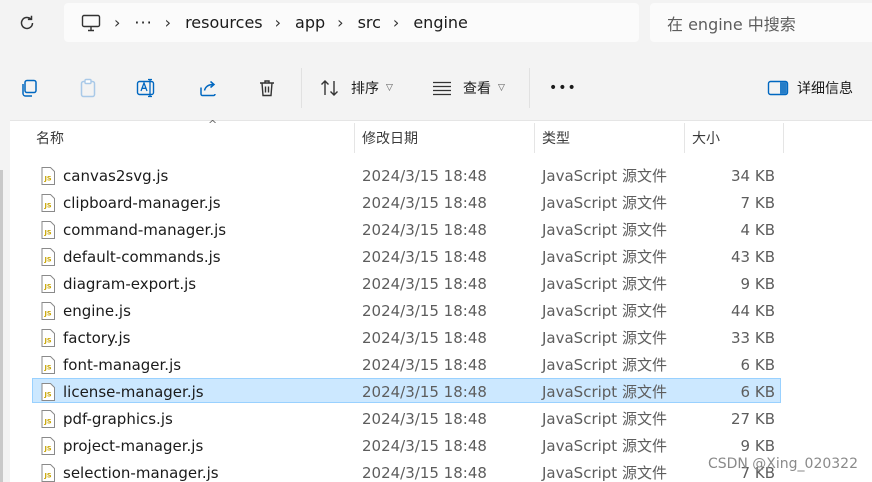  What do you see at coordinates (143, 22) in the screenshot?
I see `breadcrumb-overflow: ···` at bounding box center [143, 22].